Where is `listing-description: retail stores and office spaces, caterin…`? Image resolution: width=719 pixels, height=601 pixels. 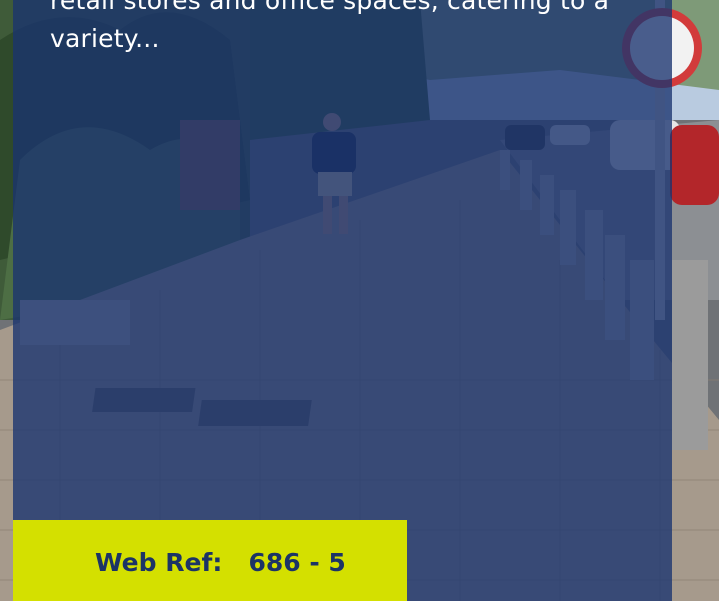 listing-description: retail stores and office spaces, caterin… is located at coordinates (330, 26).